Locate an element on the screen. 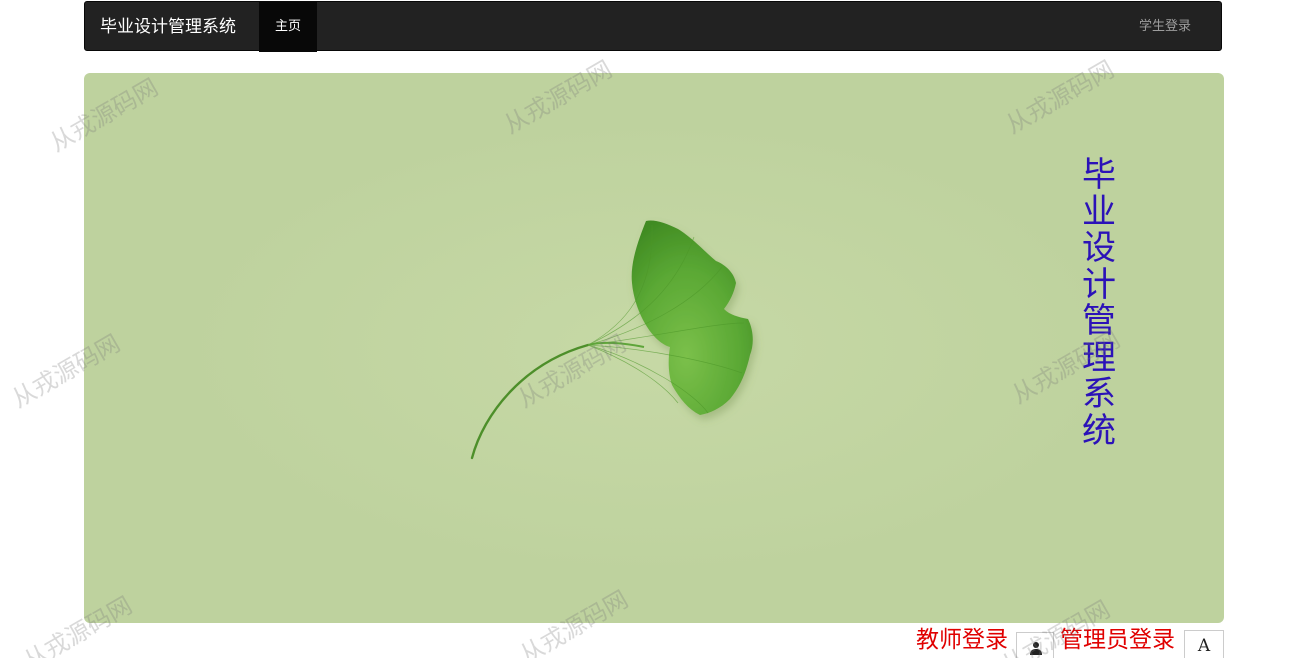 The width and height of the screenshot is (1307, 658). person-icon is located at coordinates (1036, 648).